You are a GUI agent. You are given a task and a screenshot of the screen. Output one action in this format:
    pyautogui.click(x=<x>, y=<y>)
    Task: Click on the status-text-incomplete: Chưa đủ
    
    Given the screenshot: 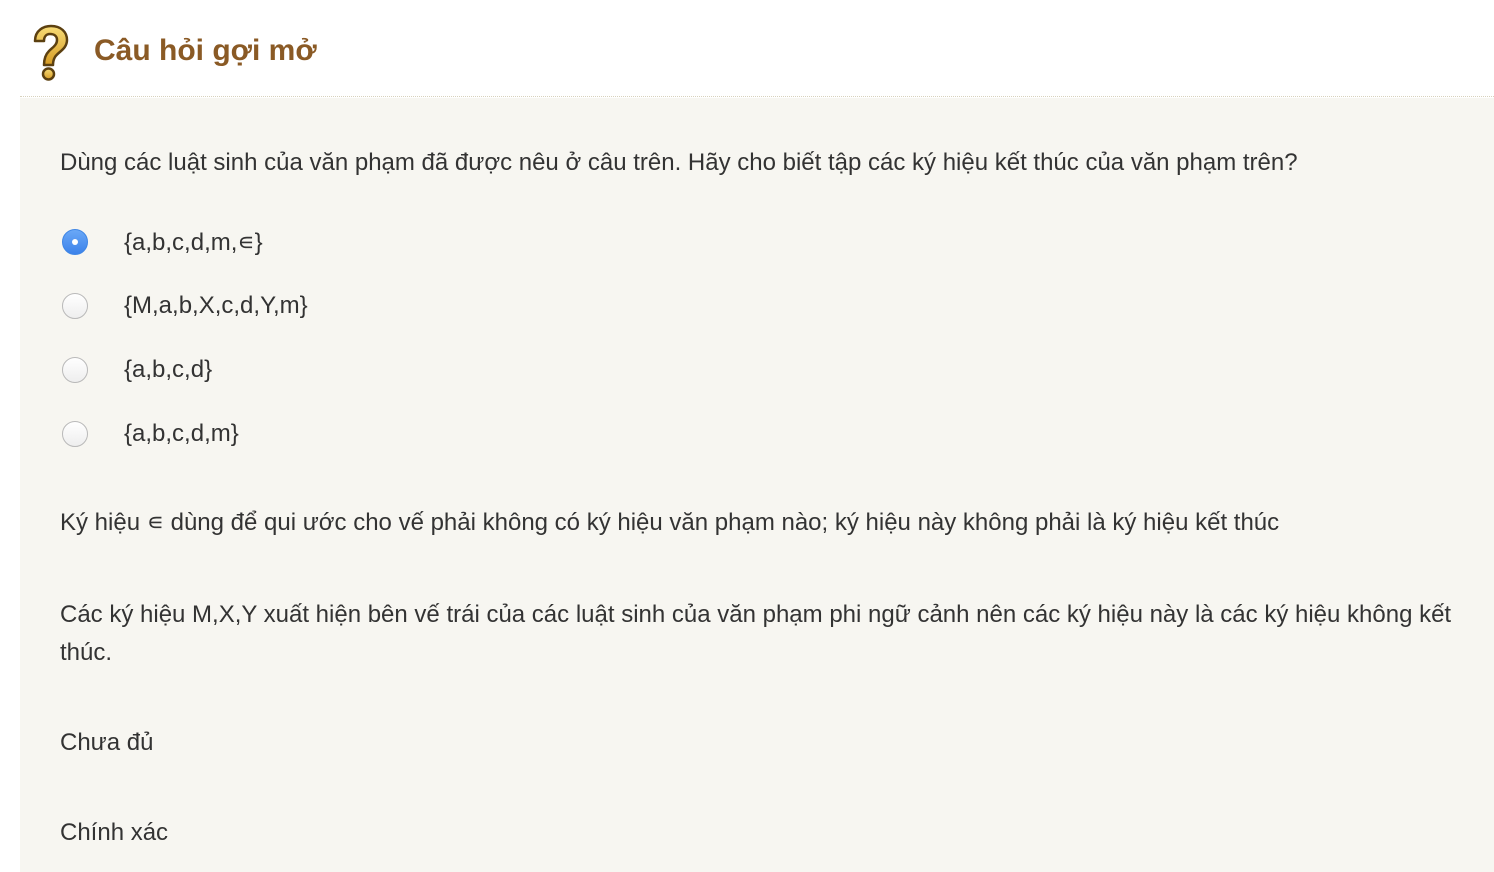 What is the action you would take?
    pyautogui.click(x=107, y=742)
    